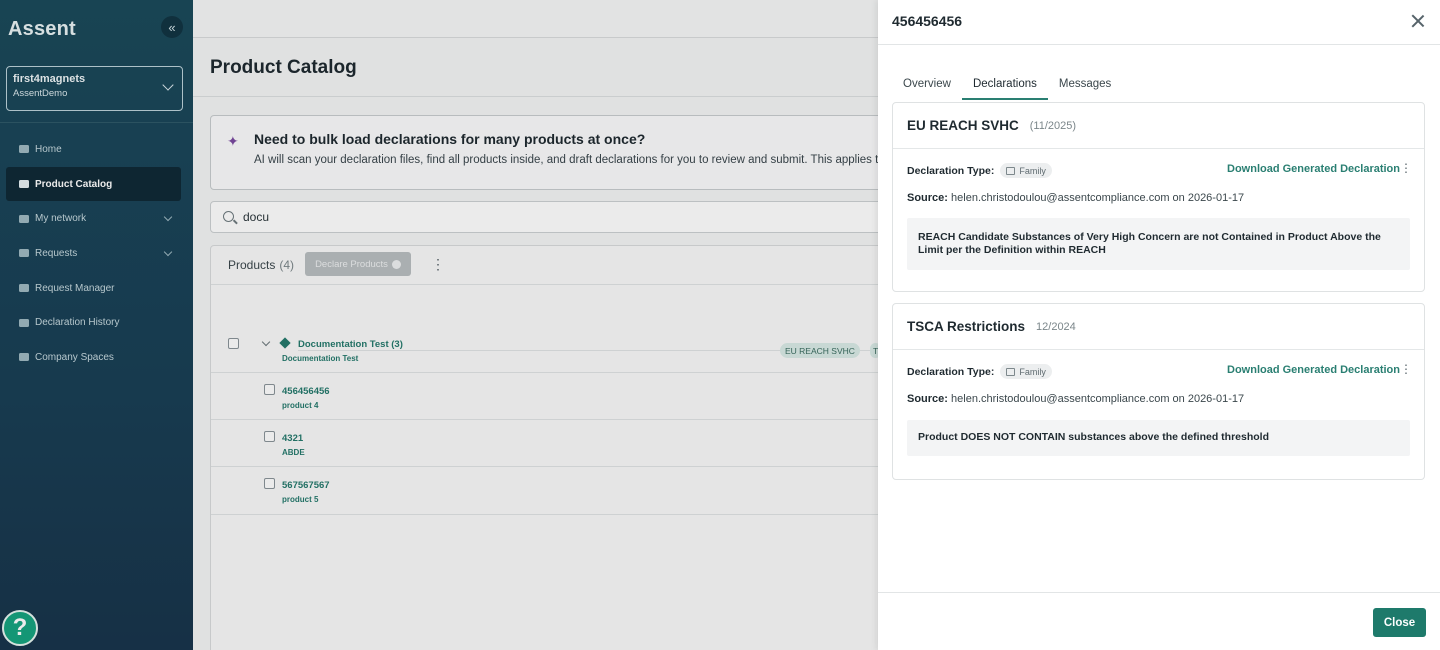 This screenshot has height=650, width=1440. Describe the element at coordinates (23, 288) in the screenshot. I see `inbox-icon` at that location.